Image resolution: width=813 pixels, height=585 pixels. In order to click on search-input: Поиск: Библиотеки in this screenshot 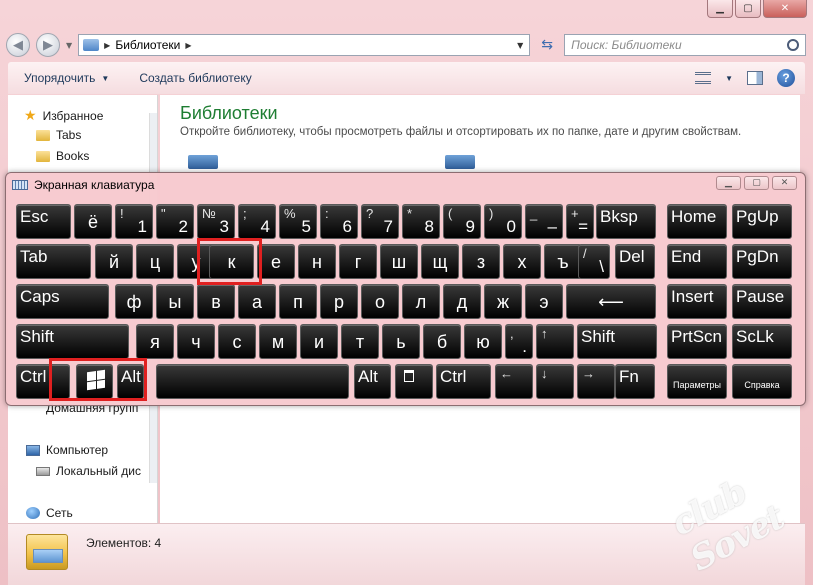, I will do `click(685, 45)`.